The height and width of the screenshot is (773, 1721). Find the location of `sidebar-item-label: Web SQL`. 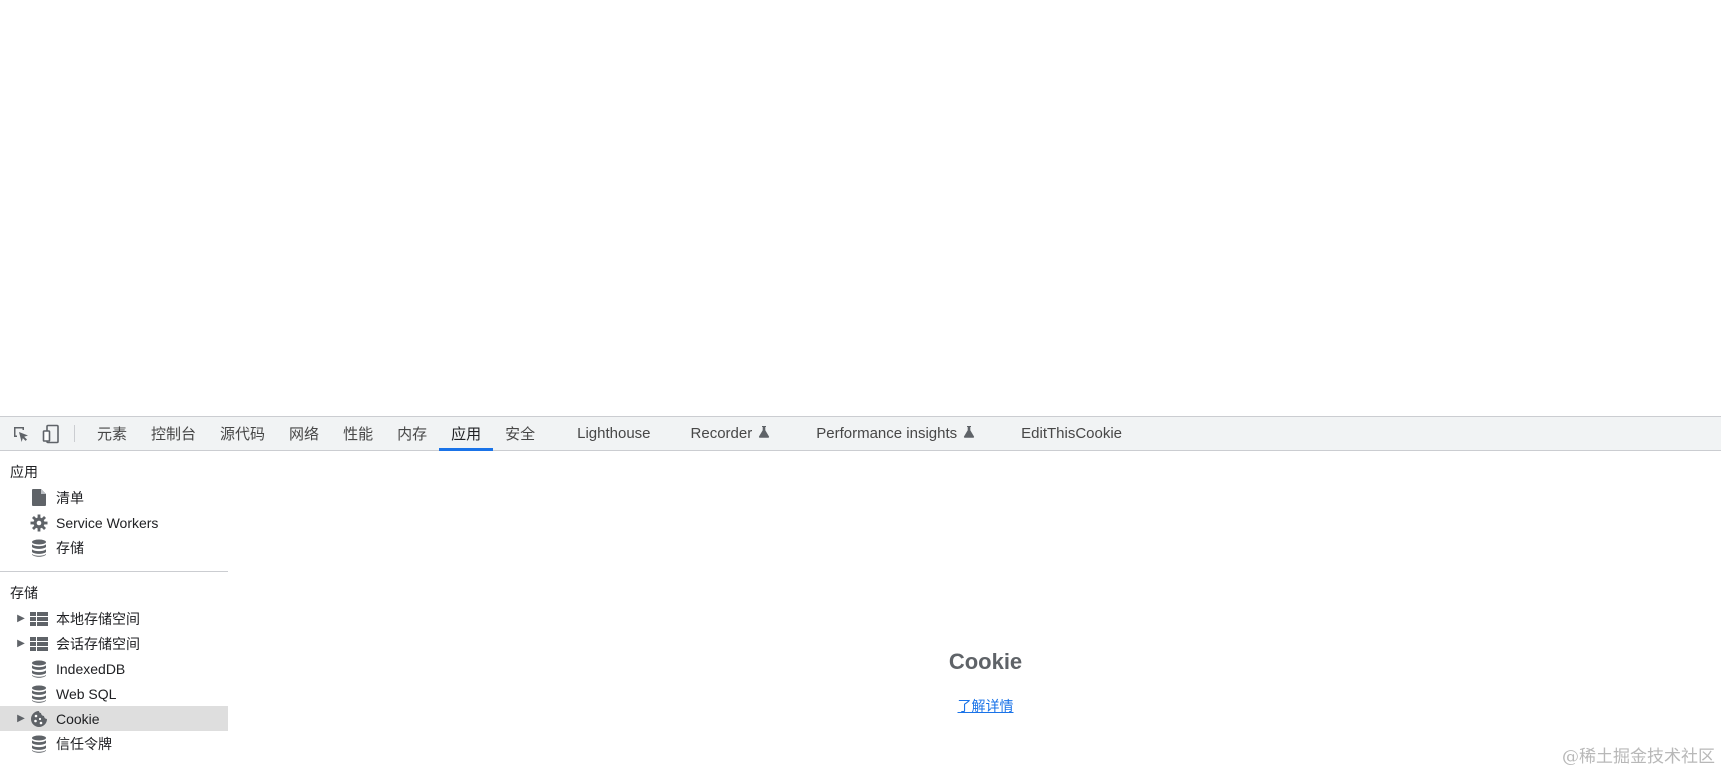

sidebar-item-label: Web SQL is located at coordinates (86, 693).